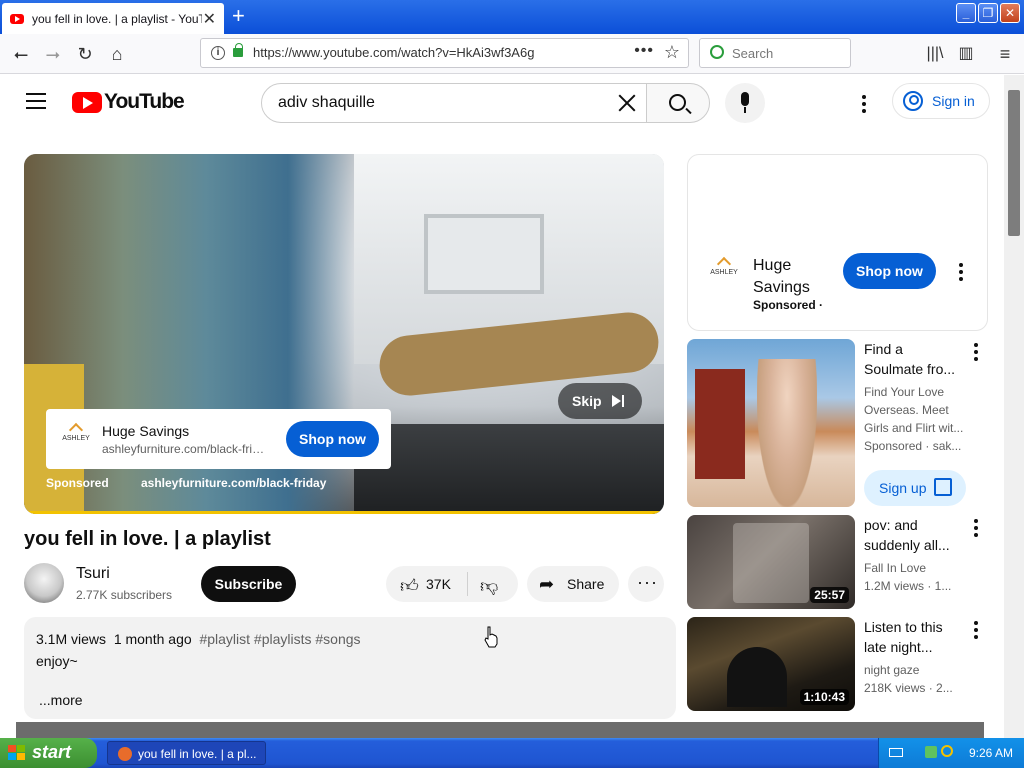 The image size is (1024, 768). I want to click on like-dislike-group: 👍︎ 37K 👎︎, so click(452, 584).